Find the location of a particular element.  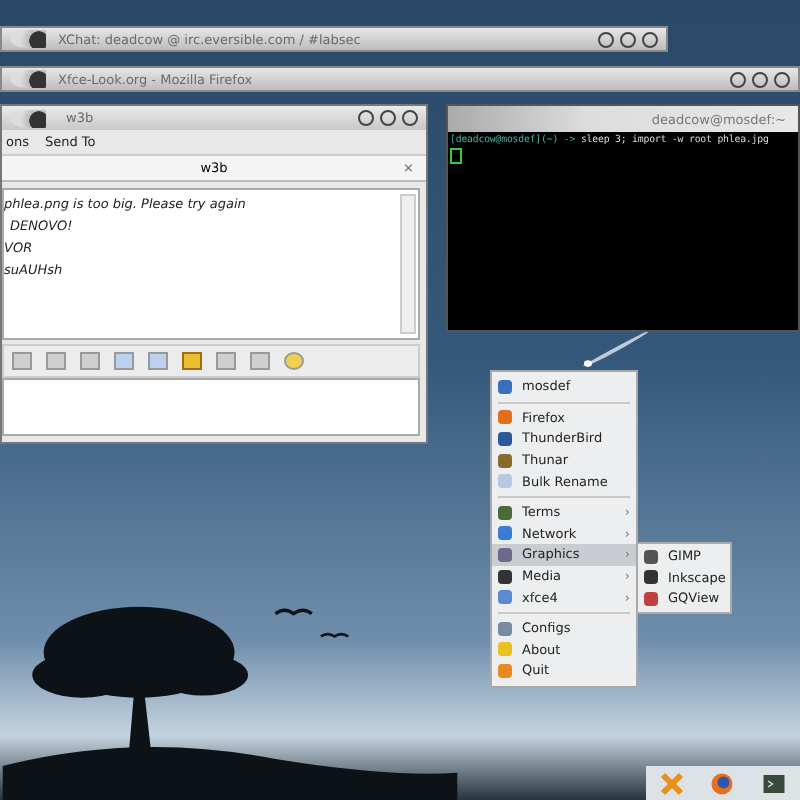

message-input-field is located at coordinates (211, 407).